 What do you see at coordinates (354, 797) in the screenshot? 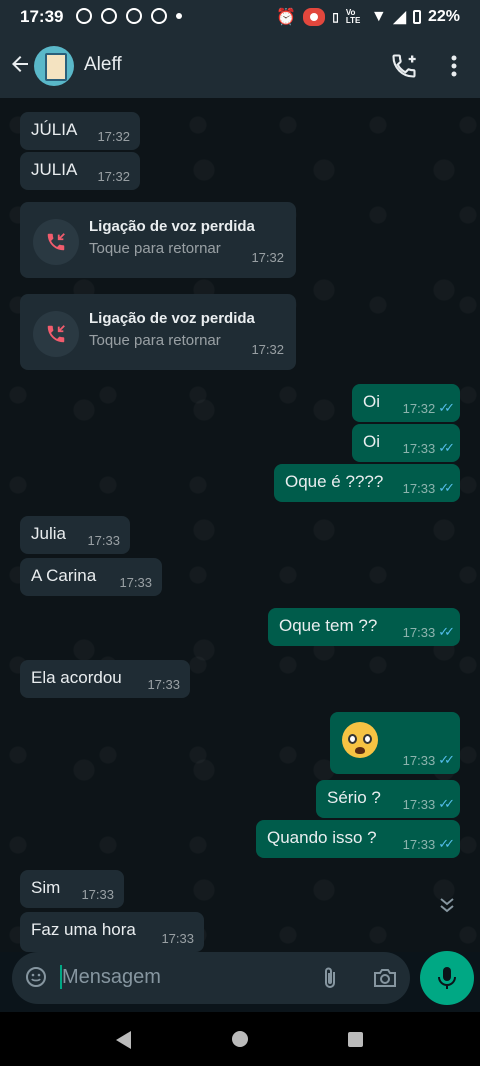
I see `message-text: Sério ?` at bounding box center [354, 797].